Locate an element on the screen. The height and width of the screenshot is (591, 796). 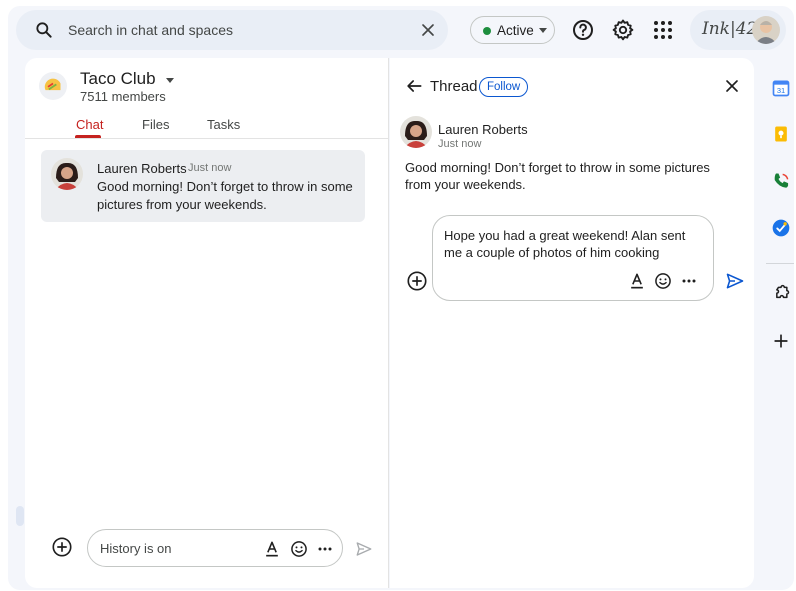
status-dot is located at coordinates (487, 31).